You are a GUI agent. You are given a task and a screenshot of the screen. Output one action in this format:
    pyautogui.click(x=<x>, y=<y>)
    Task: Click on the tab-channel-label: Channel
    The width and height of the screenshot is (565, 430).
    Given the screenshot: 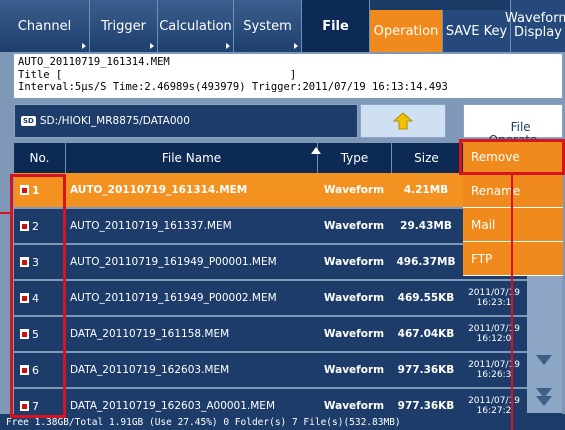 What is the action you would take?
    pyautogui.click(x=44, y=26)
    